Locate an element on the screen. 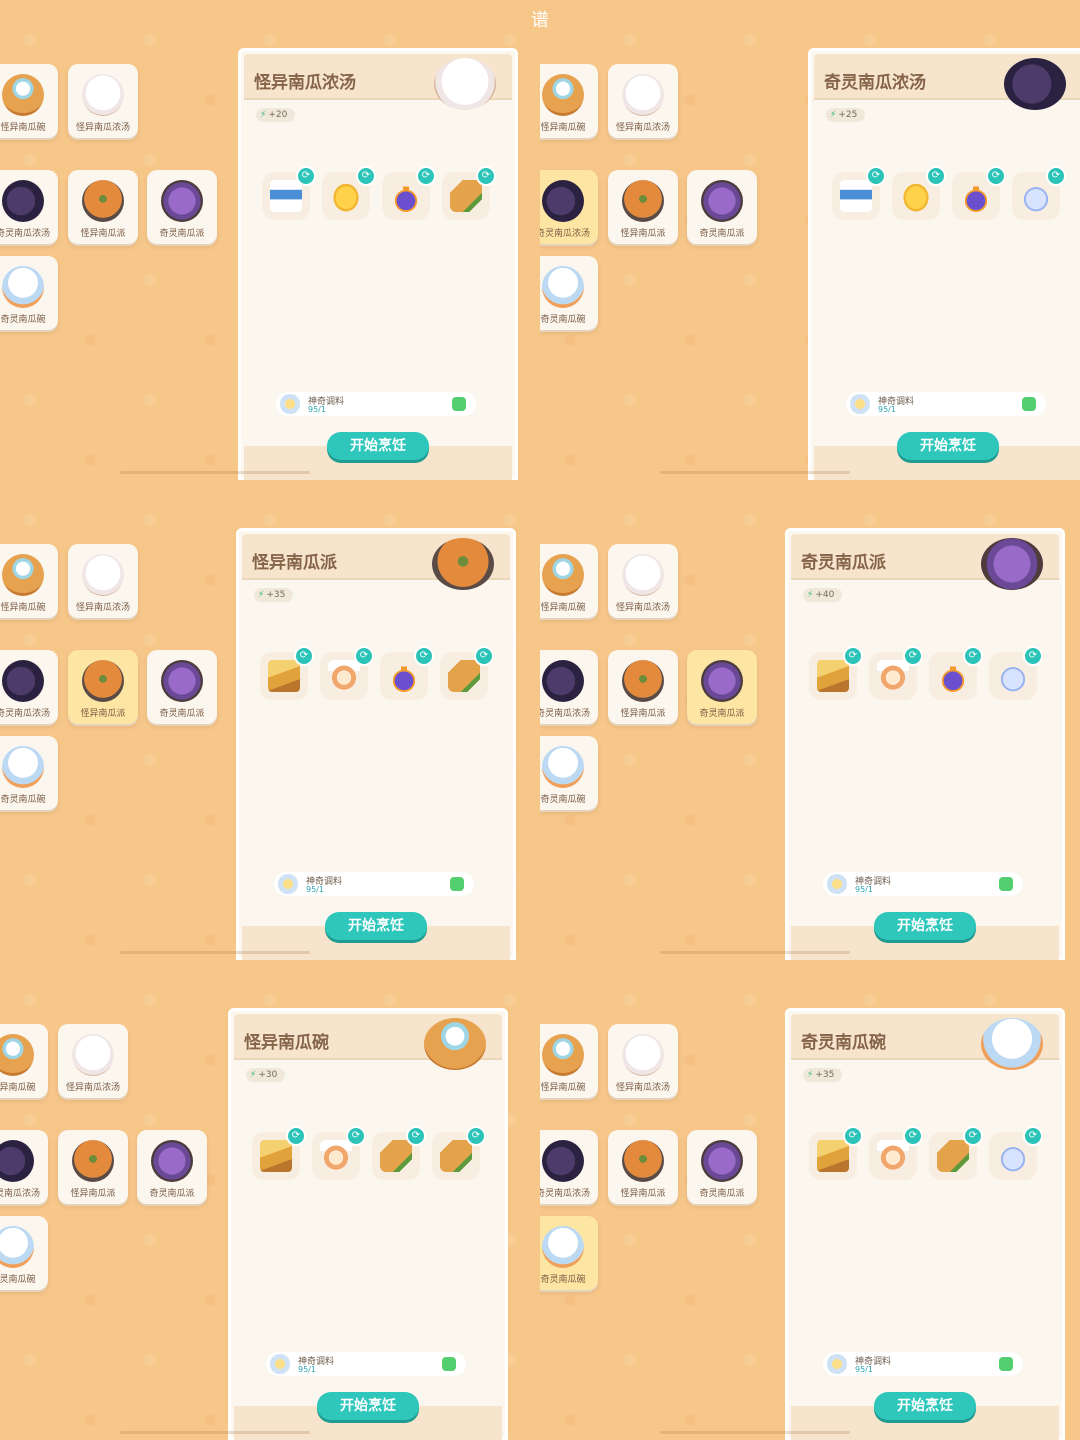 The width and height of the screenshot is (1080, 1440). egg-icon is located at coordinates (893, 676).